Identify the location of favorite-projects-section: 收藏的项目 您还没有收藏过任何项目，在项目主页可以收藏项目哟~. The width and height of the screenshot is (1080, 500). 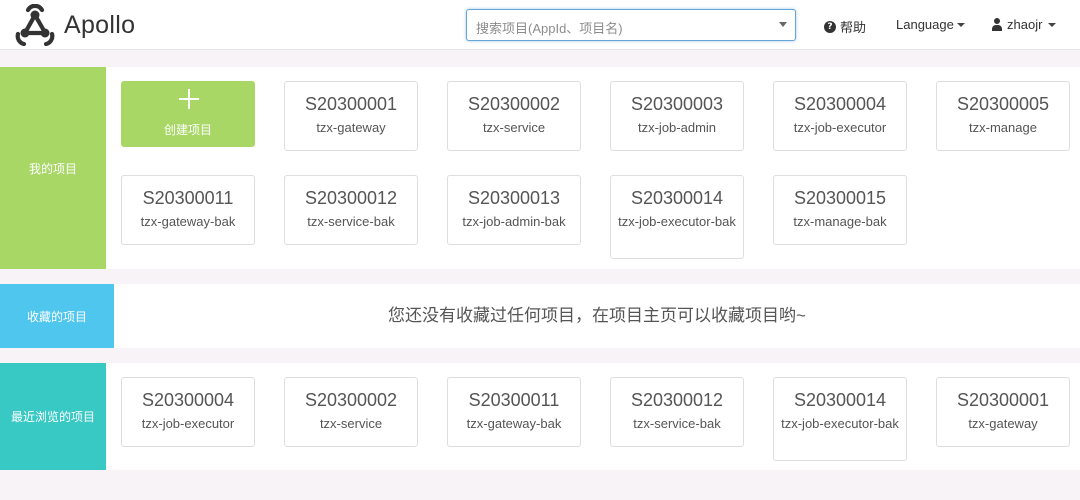
(540, 316).